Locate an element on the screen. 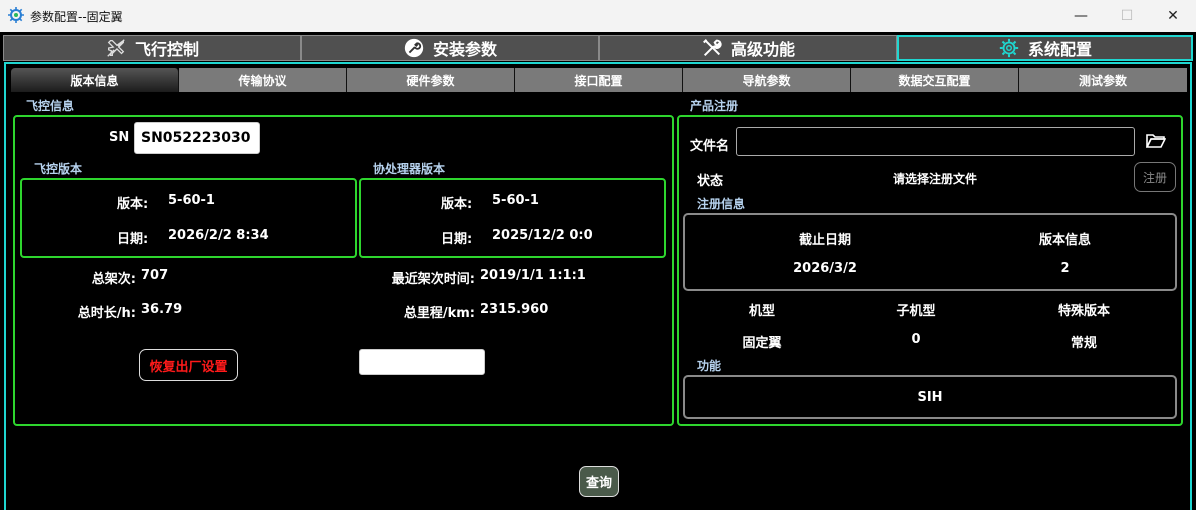  subtab-nav-params: 导航参数 is located at coordinates (767, 80).